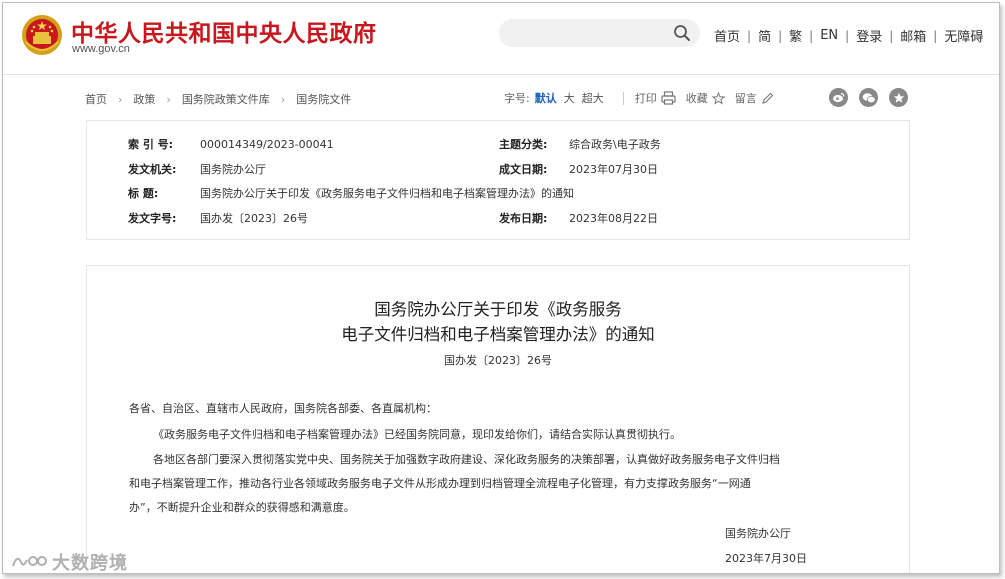 Image resolution: width=1005 pixels, height=579 pixels. I want to click on search-icon, so click(682, 33).